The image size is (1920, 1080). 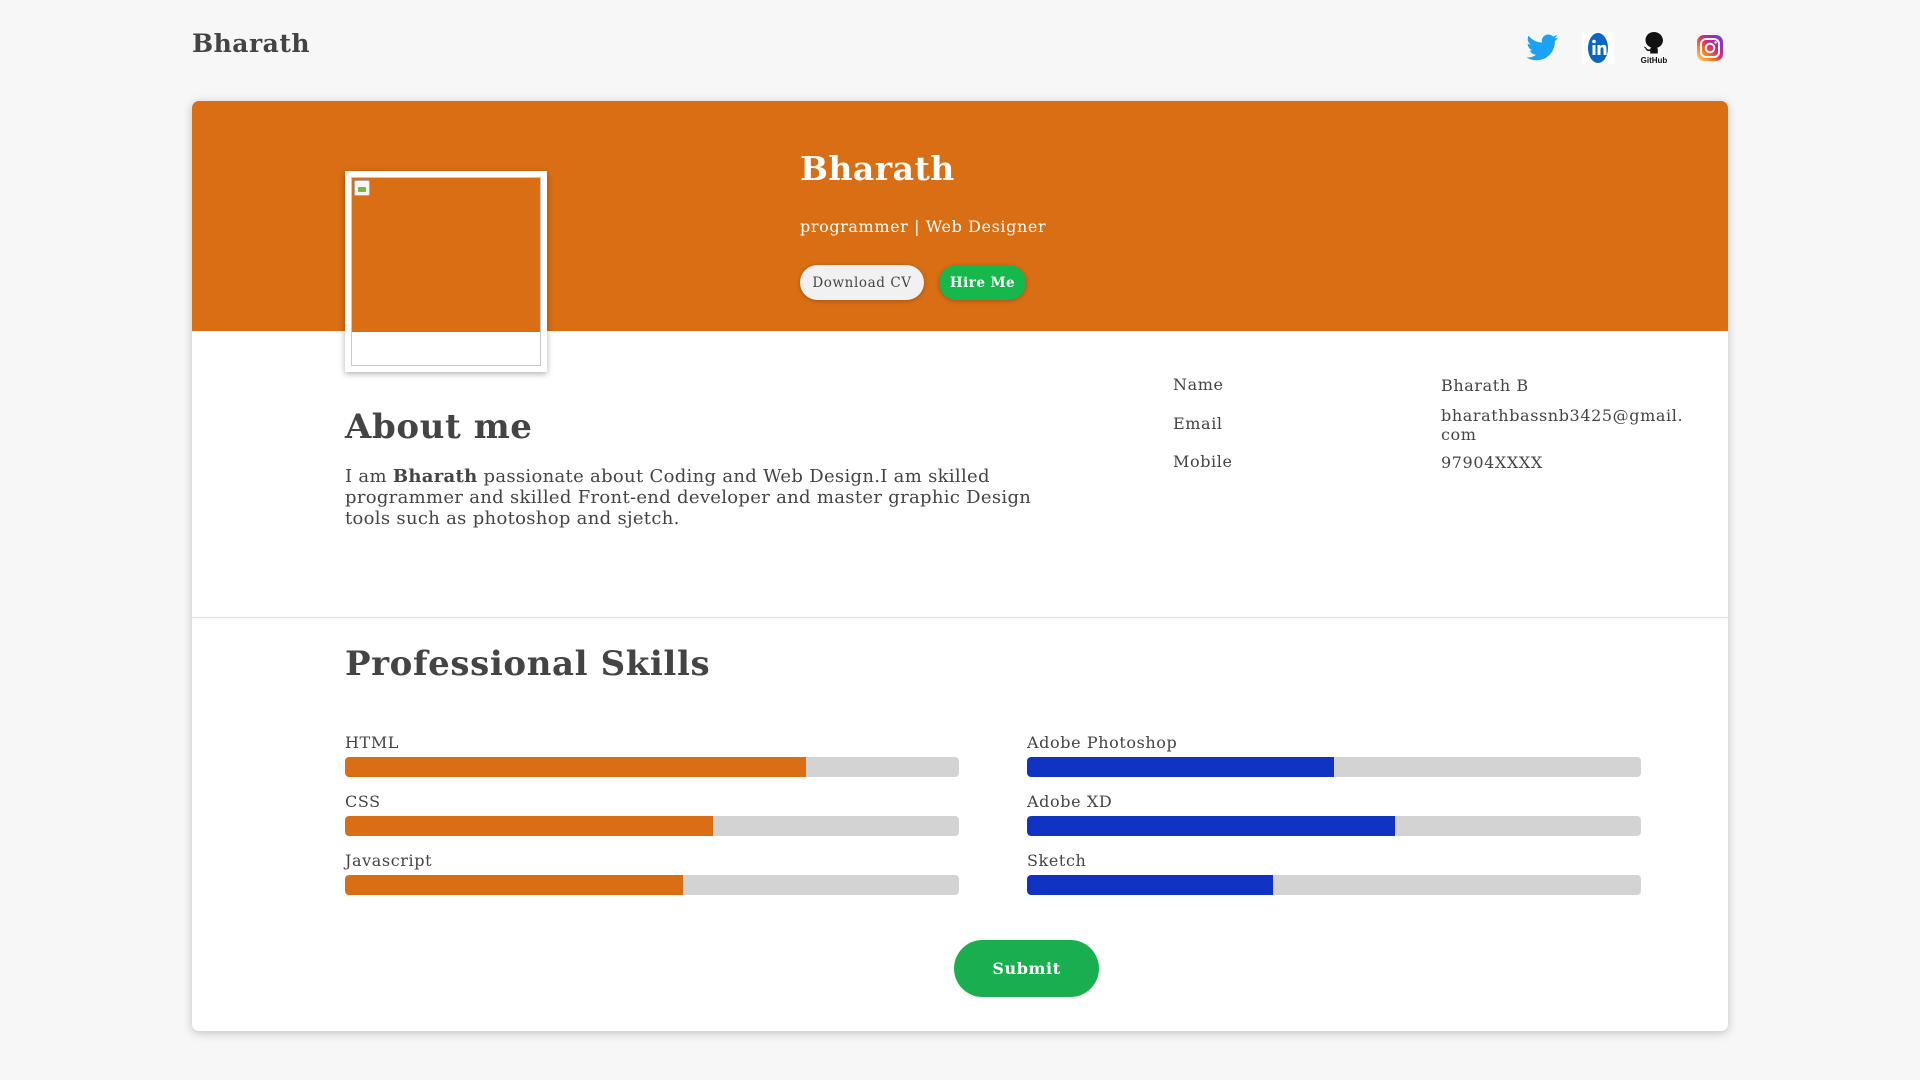 What do you see at coordinates (877, 168) in the screenshot?
I see `hero-name: Bharath` at bounding box center [877, 168].